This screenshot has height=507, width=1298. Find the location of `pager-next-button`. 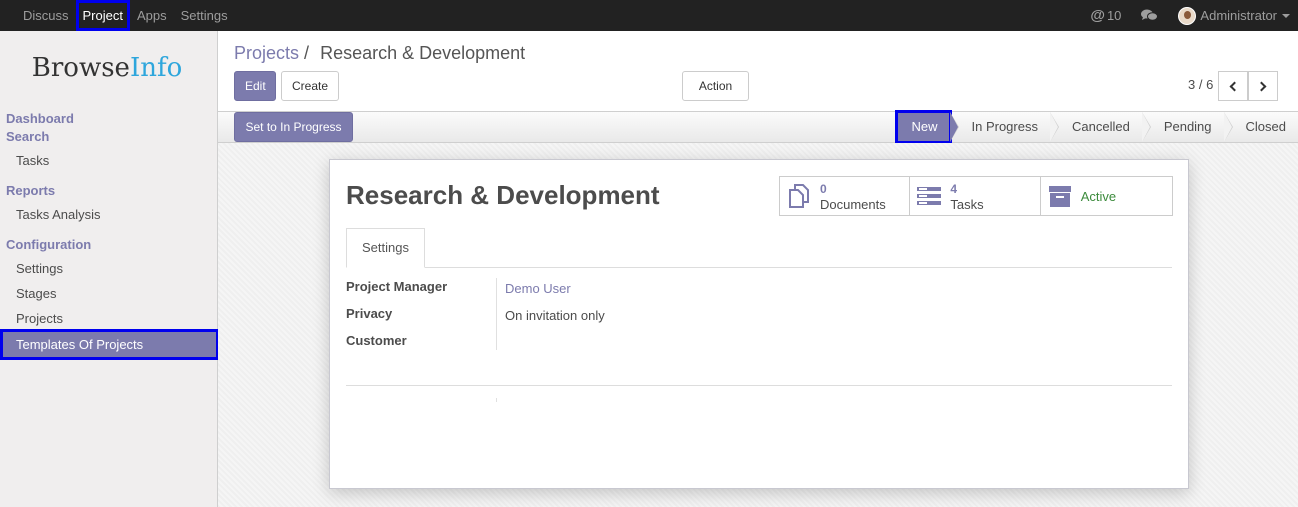

pager-next-button is located at coordinates (1263, 86).